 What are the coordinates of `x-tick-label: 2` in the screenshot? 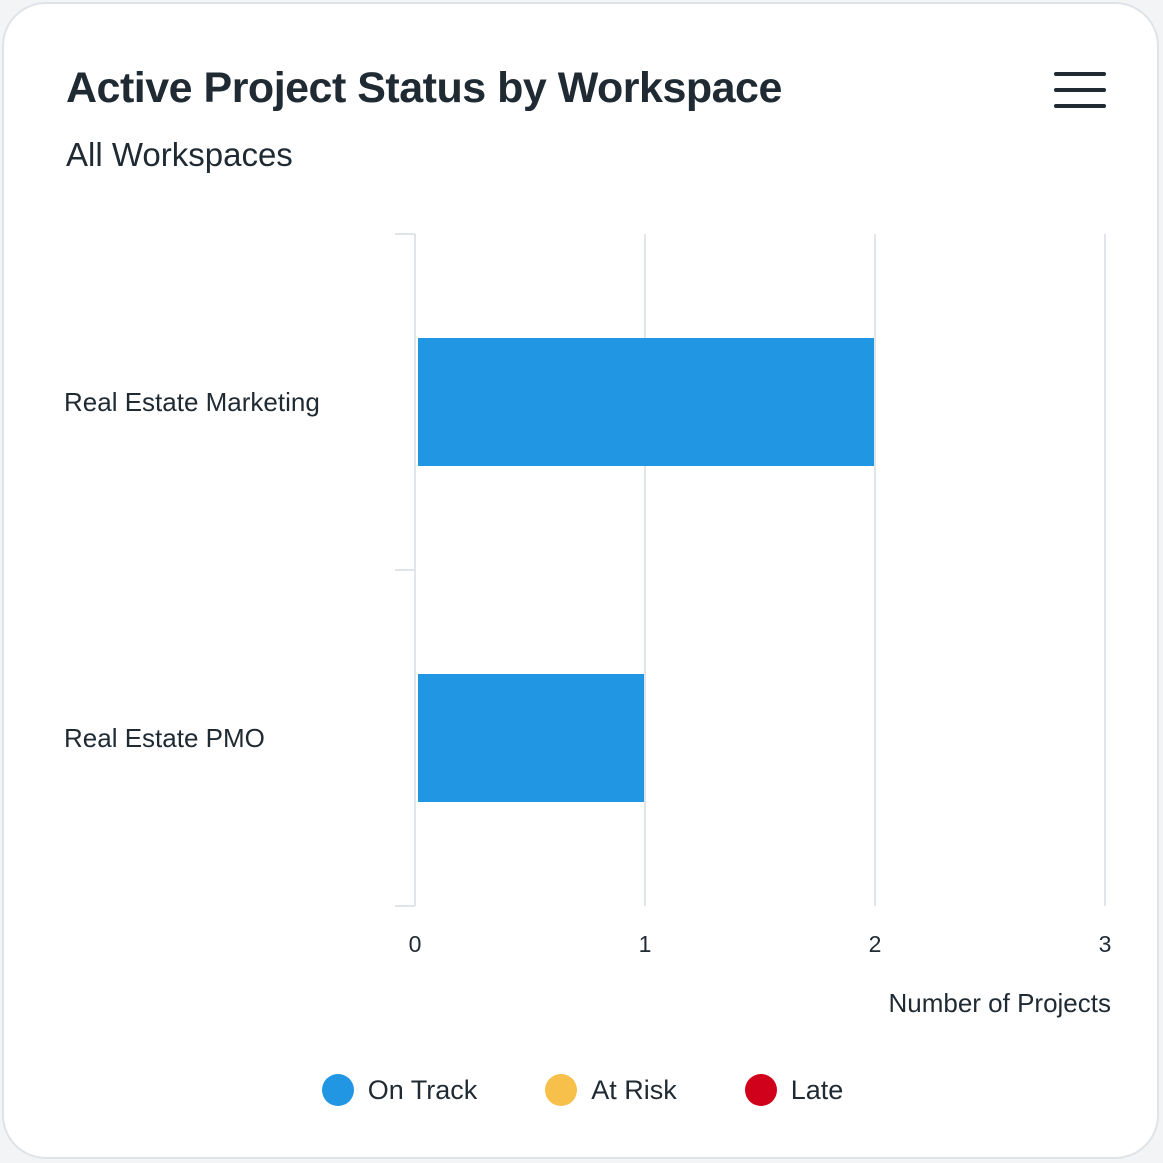 It's located at (875, 944).